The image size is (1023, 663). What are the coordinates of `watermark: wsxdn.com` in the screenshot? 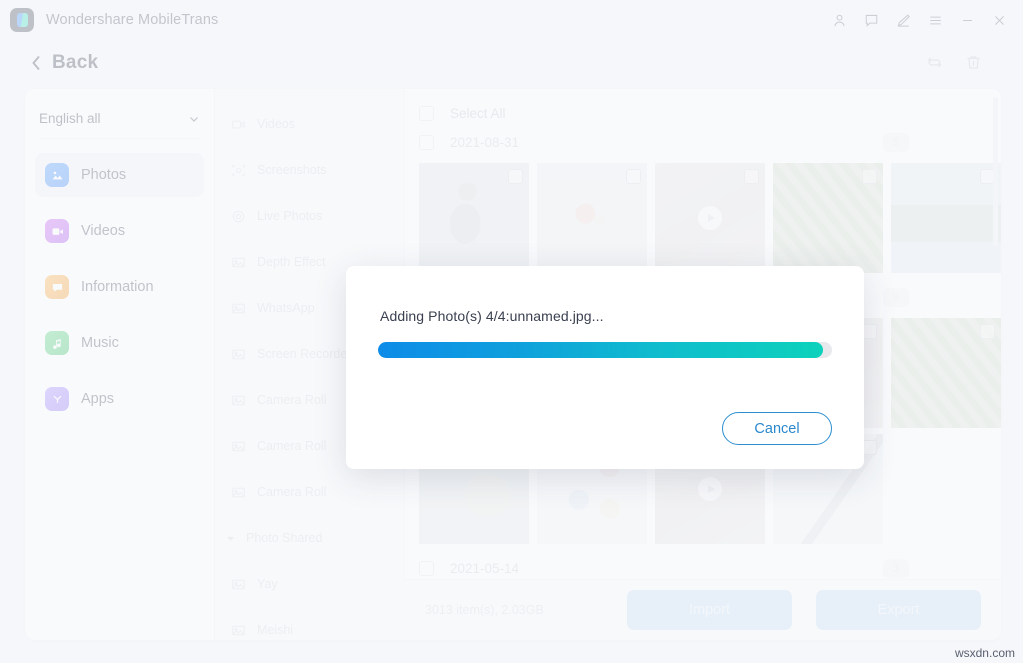 It's located at (984, 653).